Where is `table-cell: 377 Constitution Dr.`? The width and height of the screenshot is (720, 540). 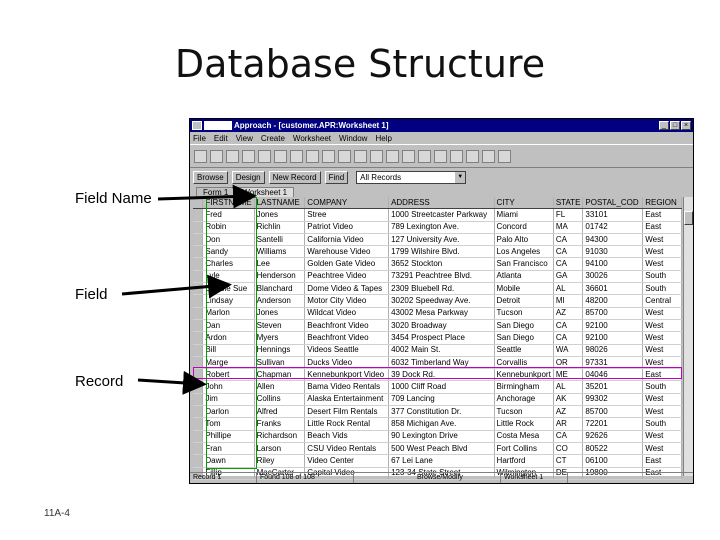
table-cell: 377 Constitution Dr. is located at coordinates (441, 412).